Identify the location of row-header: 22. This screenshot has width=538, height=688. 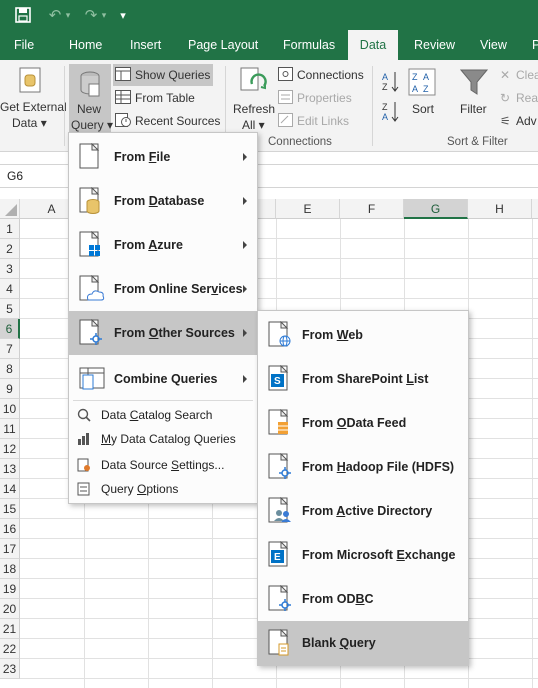
(10, 649).